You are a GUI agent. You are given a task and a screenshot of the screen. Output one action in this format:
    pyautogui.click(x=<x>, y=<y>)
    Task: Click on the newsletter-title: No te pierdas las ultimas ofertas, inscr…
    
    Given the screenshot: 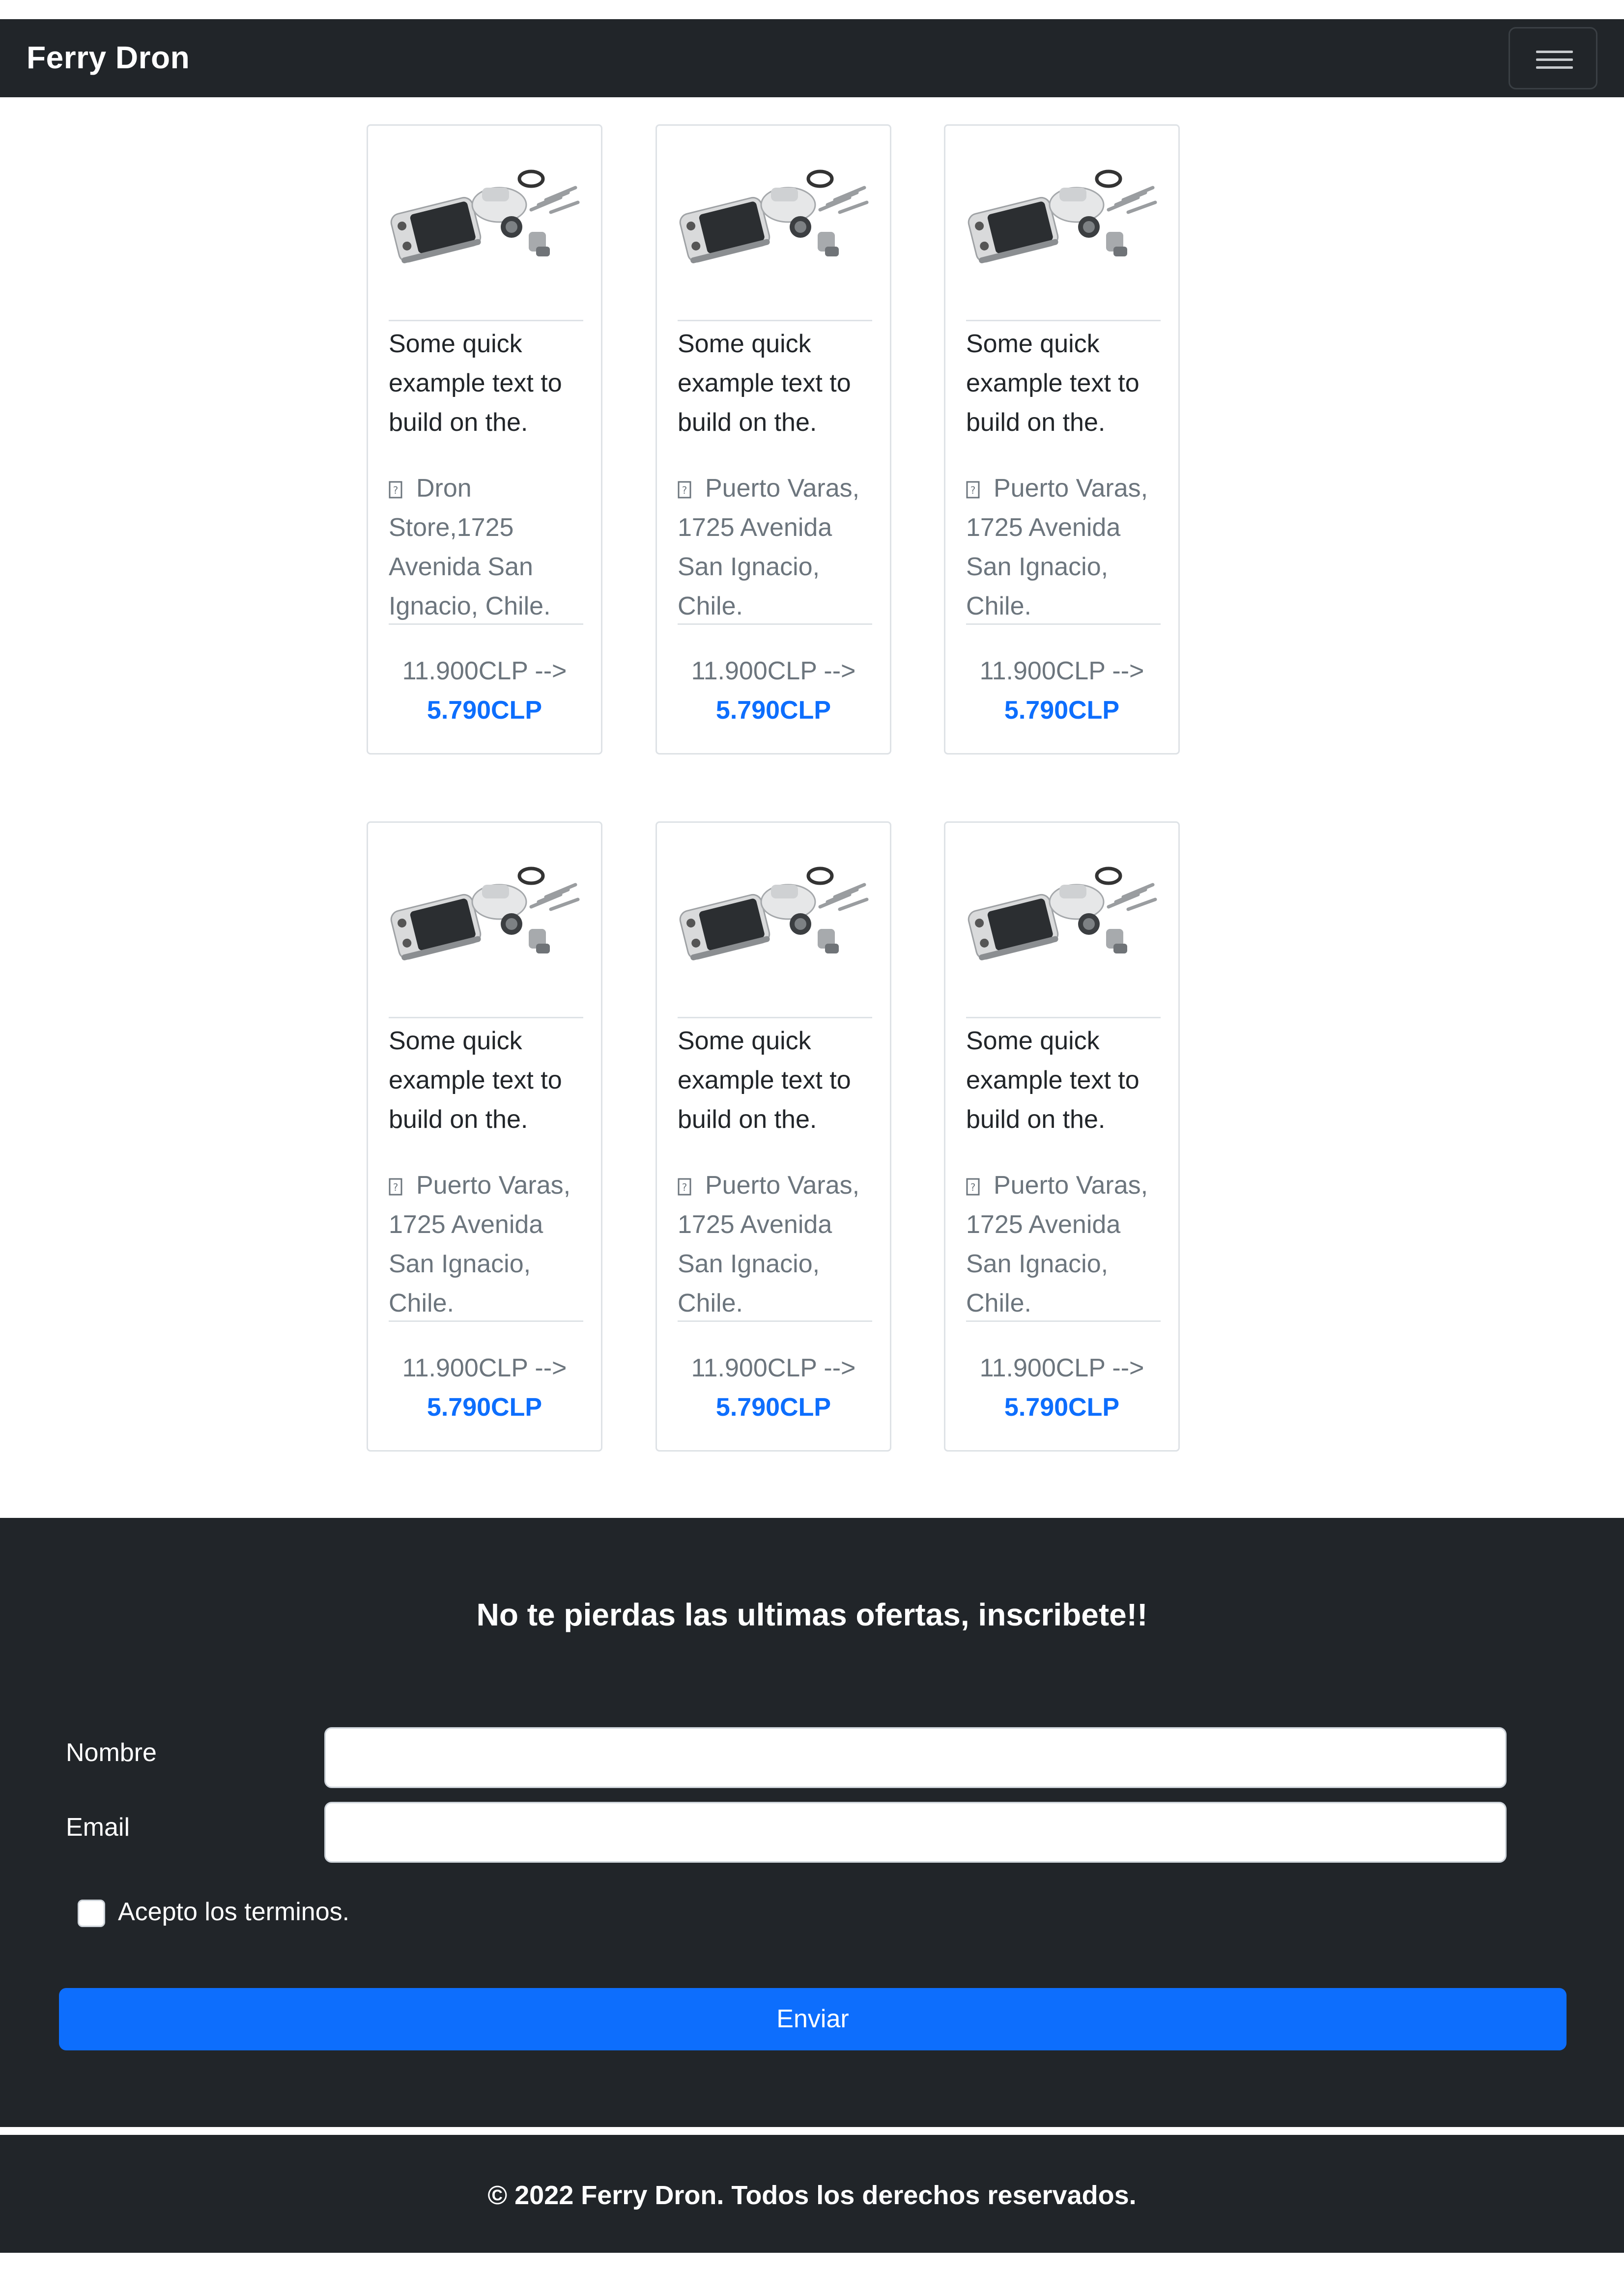 What is the action you would take?
    pyautogui.click(x=812, y=1614)
    